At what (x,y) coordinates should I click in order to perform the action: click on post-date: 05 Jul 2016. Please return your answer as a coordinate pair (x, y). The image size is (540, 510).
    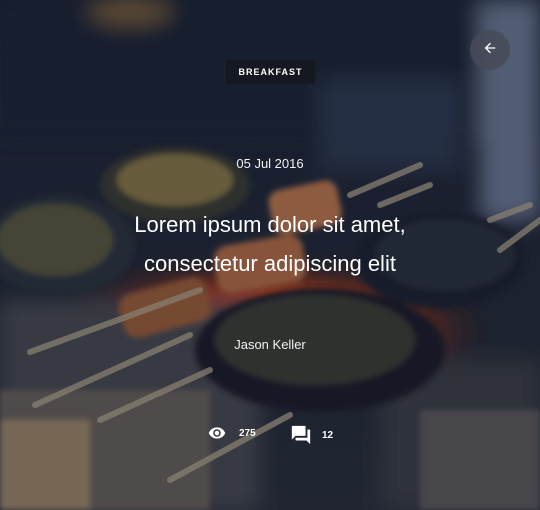
    Looking at the image, I should click on (270, 163).